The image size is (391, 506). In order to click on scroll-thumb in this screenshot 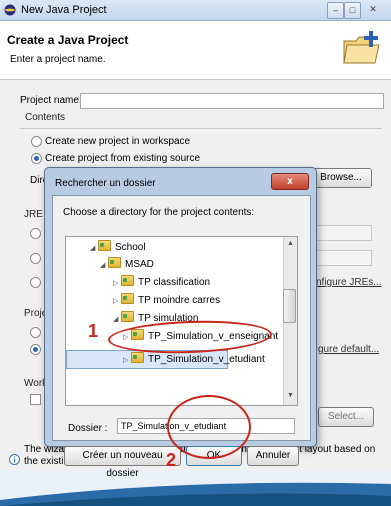, I will do `click(289, 306)`.